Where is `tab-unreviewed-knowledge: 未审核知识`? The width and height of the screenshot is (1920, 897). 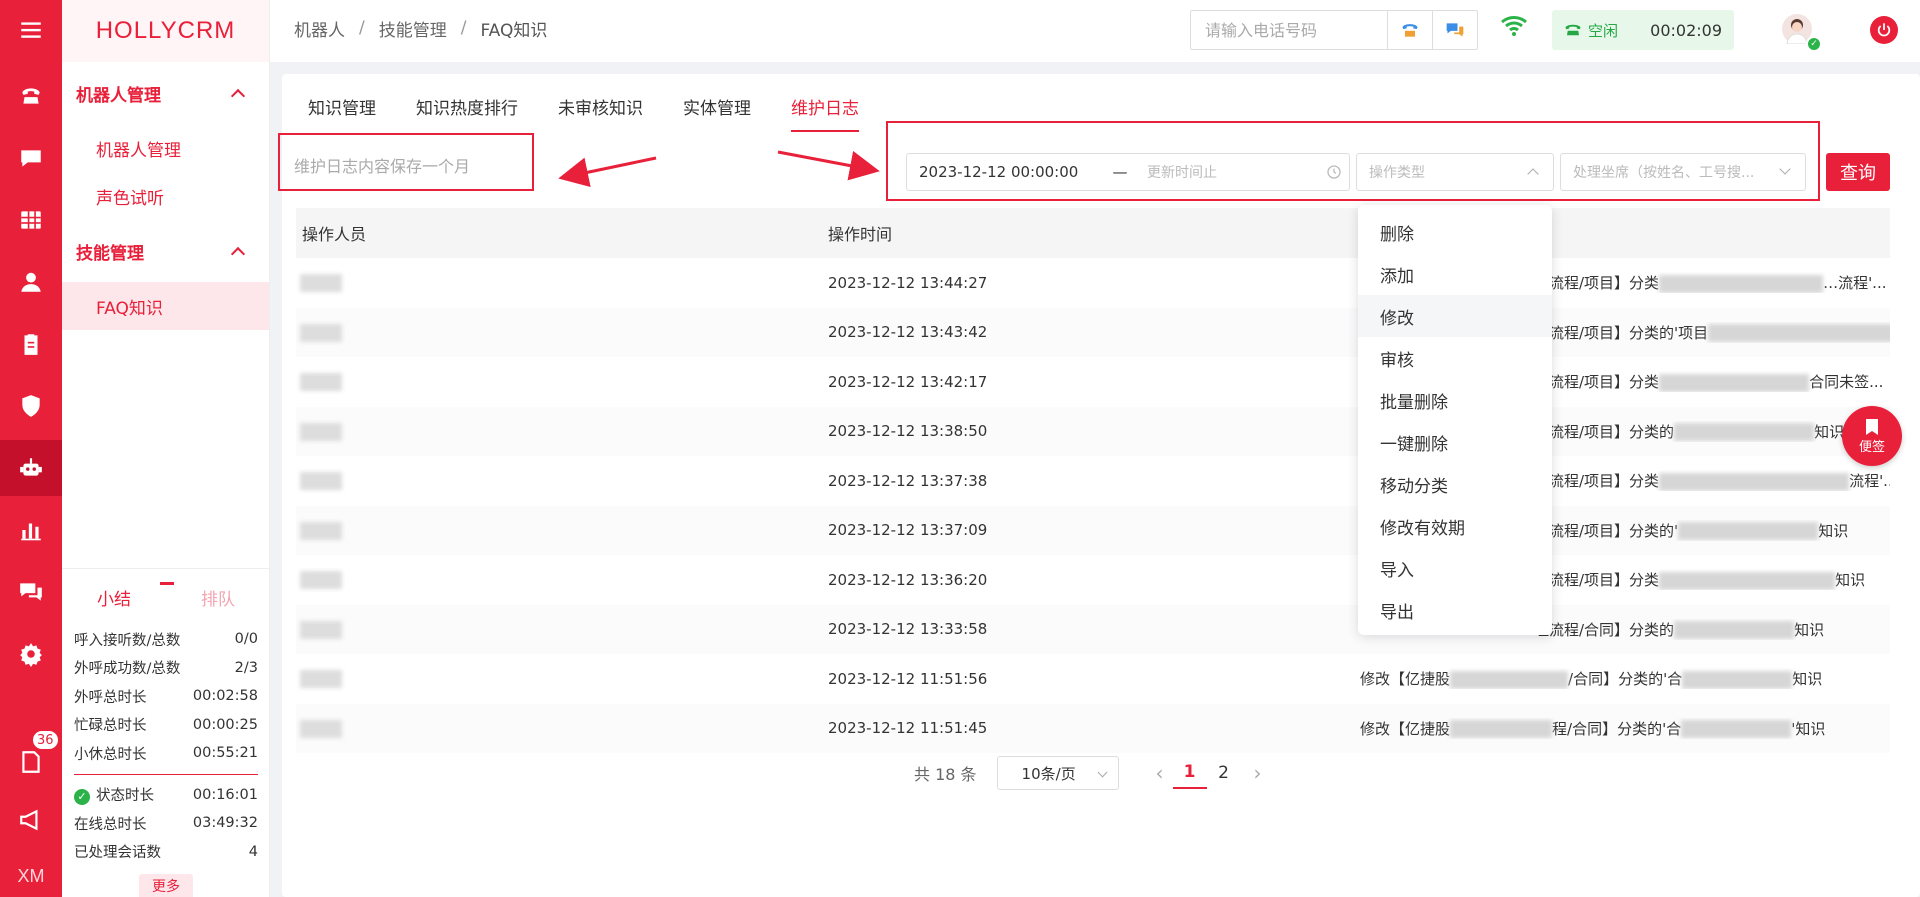 tab-unreviewed-knowledge: 未审核知识 is located at coordinates (600, 109).